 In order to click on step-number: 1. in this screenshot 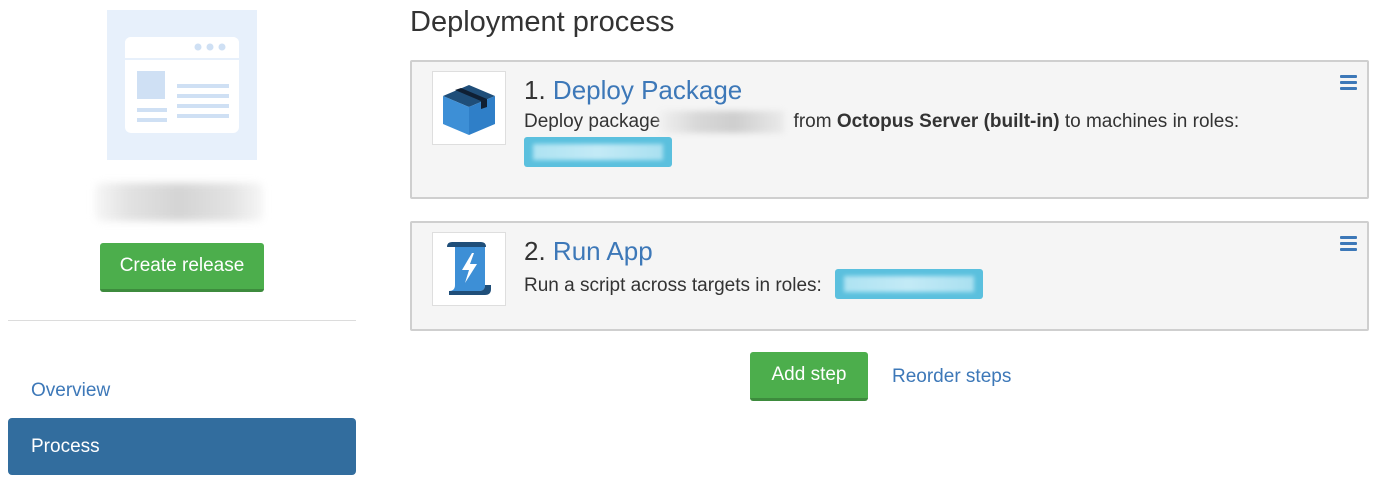, I will do `click(535, 90)`.